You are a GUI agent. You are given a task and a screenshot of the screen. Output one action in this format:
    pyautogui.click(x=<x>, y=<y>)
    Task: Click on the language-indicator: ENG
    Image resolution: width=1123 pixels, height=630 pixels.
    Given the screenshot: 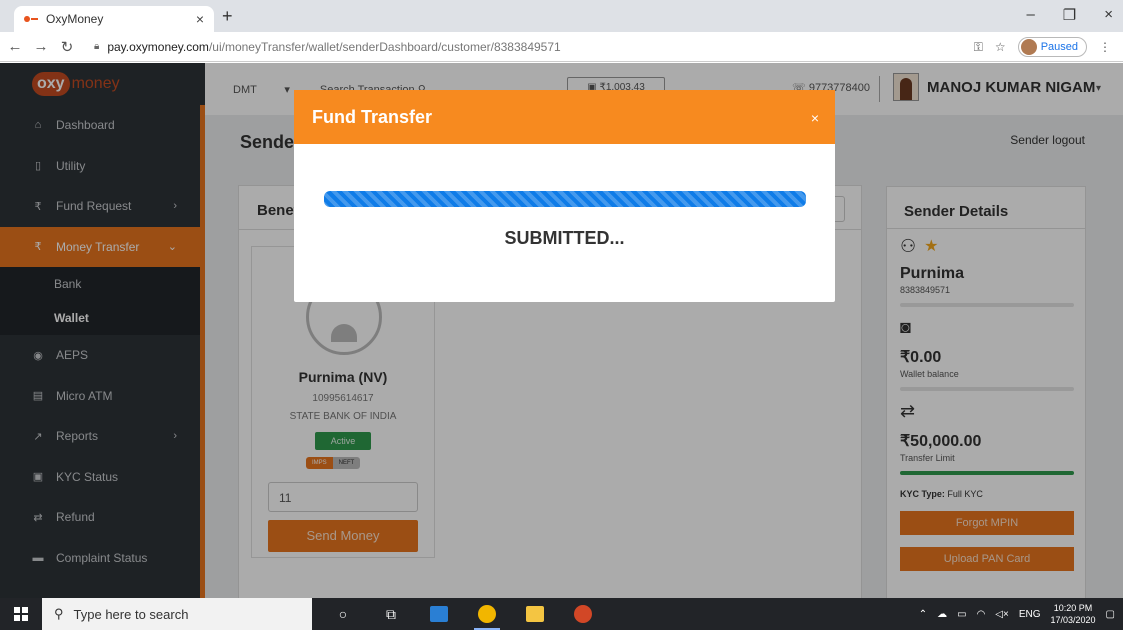 What is the action you would take?
    pyautogui.click(x=1030, y=614)
    